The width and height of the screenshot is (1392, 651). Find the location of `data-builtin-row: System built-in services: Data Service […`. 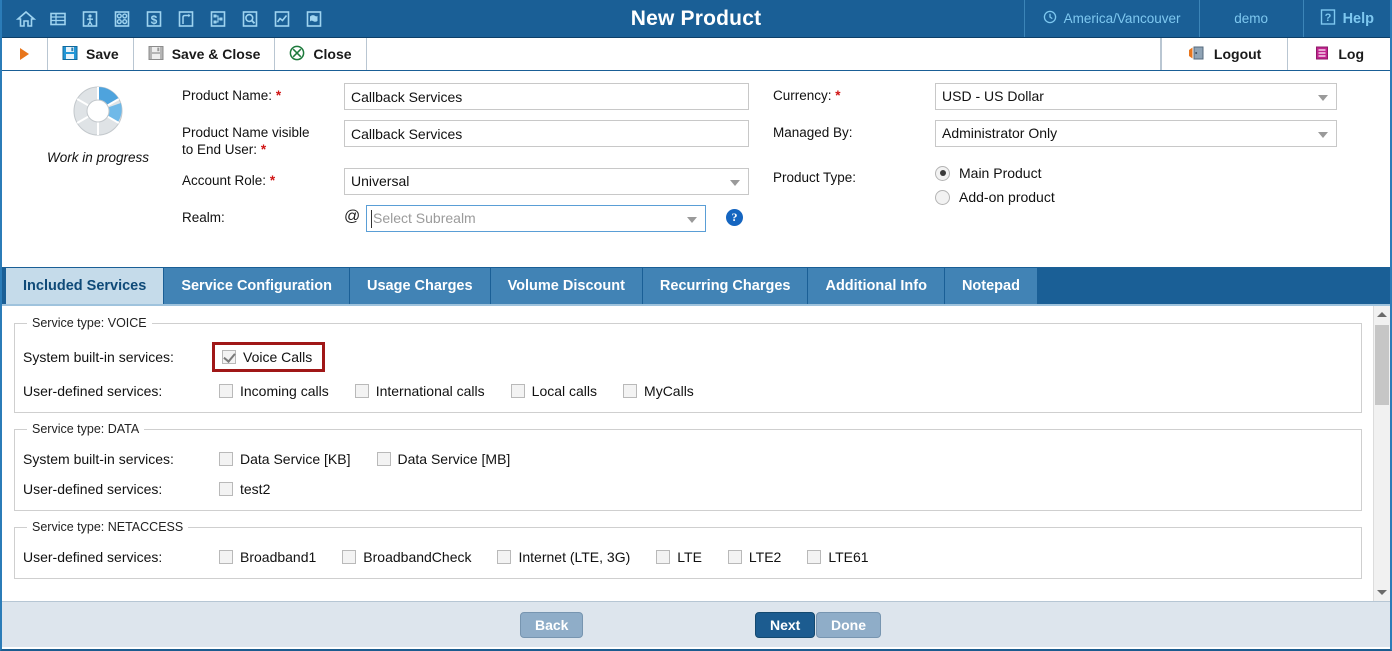

data-builtin-row: System built-in services: Data Service [… is located at coordinates (688, 459).